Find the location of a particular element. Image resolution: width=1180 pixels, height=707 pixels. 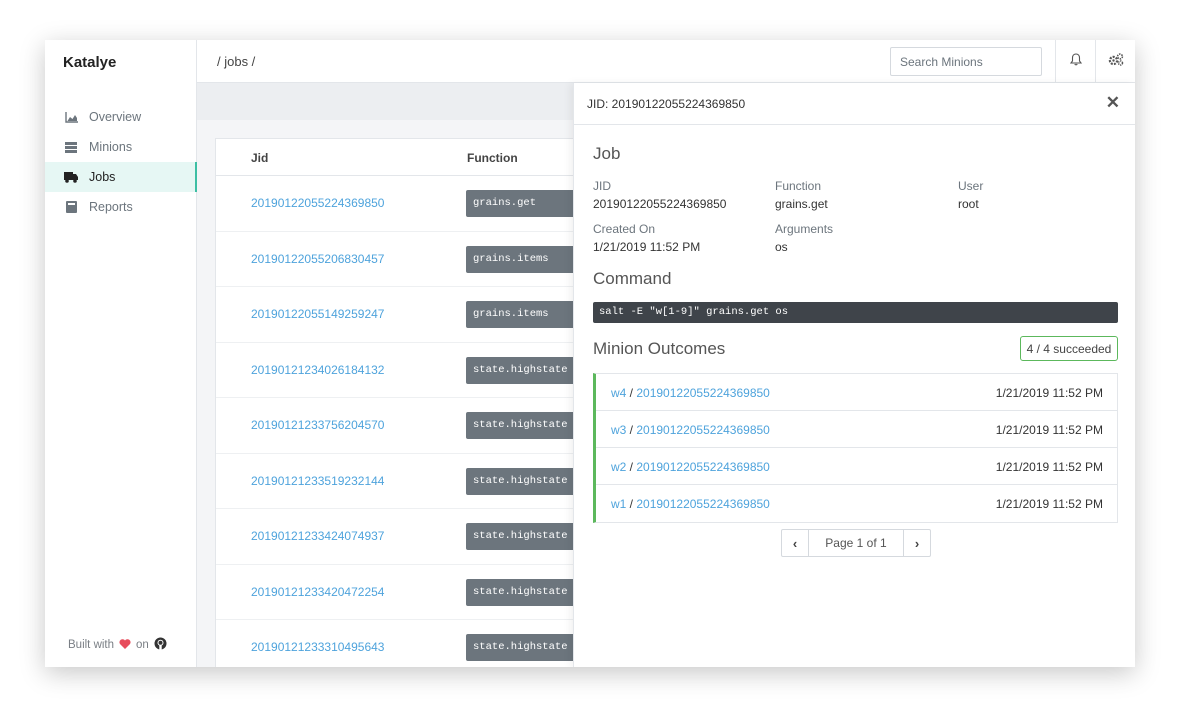

job-jid-link: 20190121233310495643 is located at coordinates (317, 647).